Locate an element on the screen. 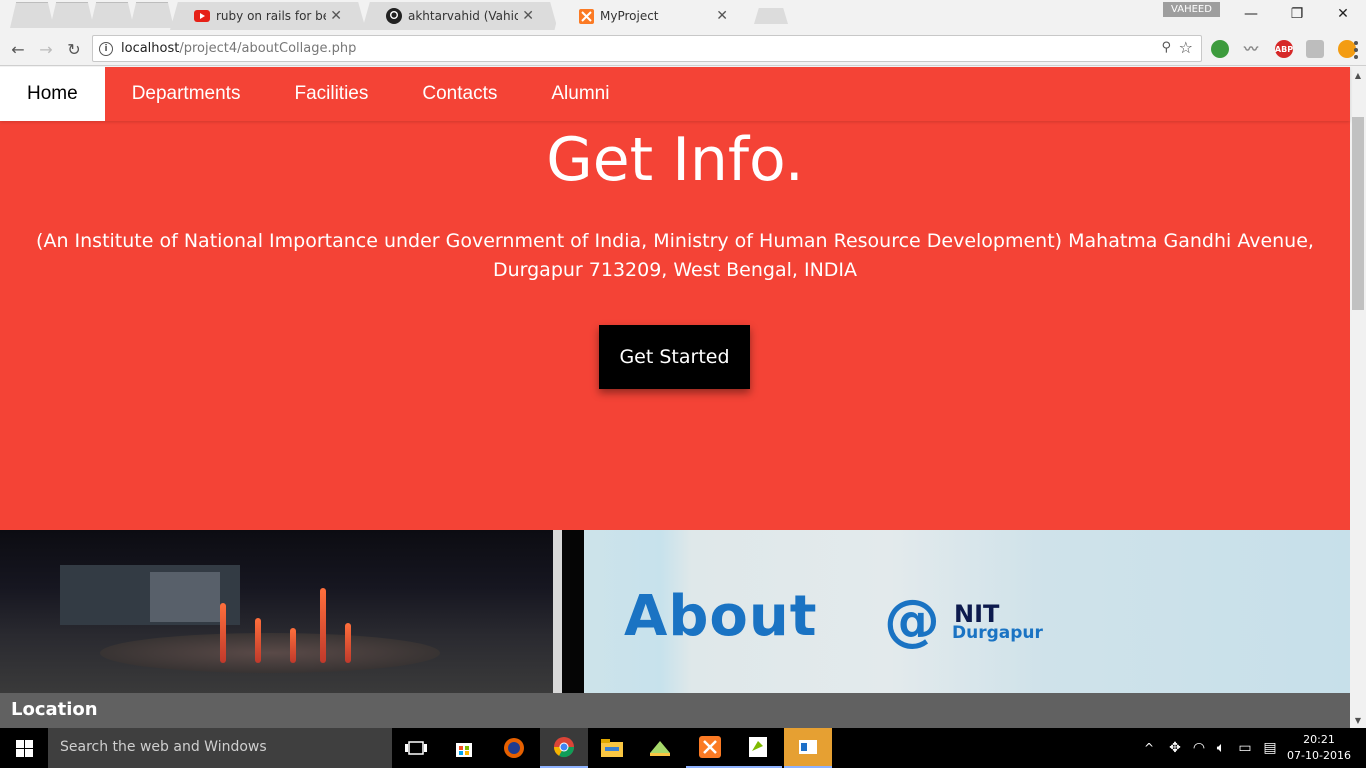 The image size is (1366, 768). battery-icon: ▭ is located at coordinates (1245, 748).